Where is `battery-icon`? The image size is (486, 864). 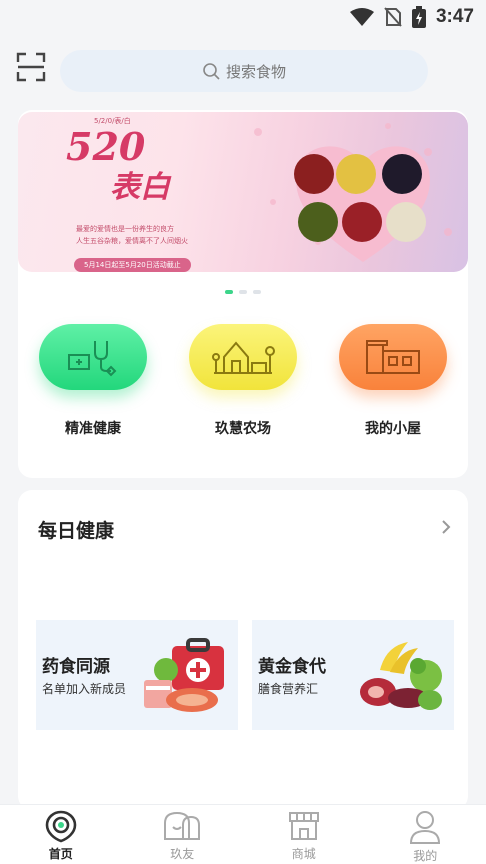
battery-icon is located at coordinates (418, 17).